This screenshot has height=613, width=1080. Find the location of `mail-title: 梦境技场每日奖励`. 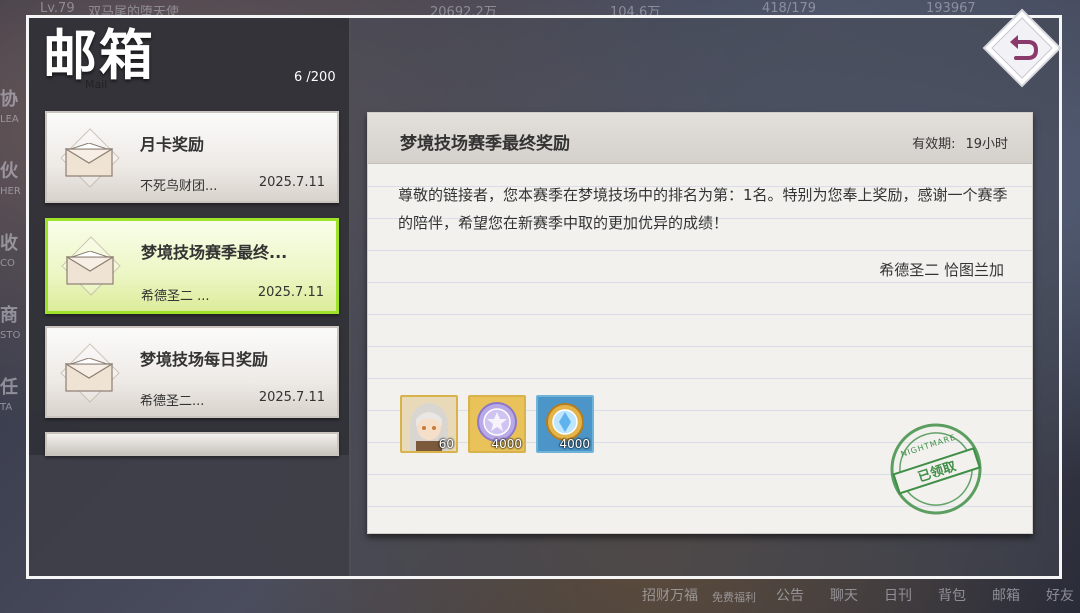

mail-title: 梦境技场每日奖励 is located at coordinates (204, 359).